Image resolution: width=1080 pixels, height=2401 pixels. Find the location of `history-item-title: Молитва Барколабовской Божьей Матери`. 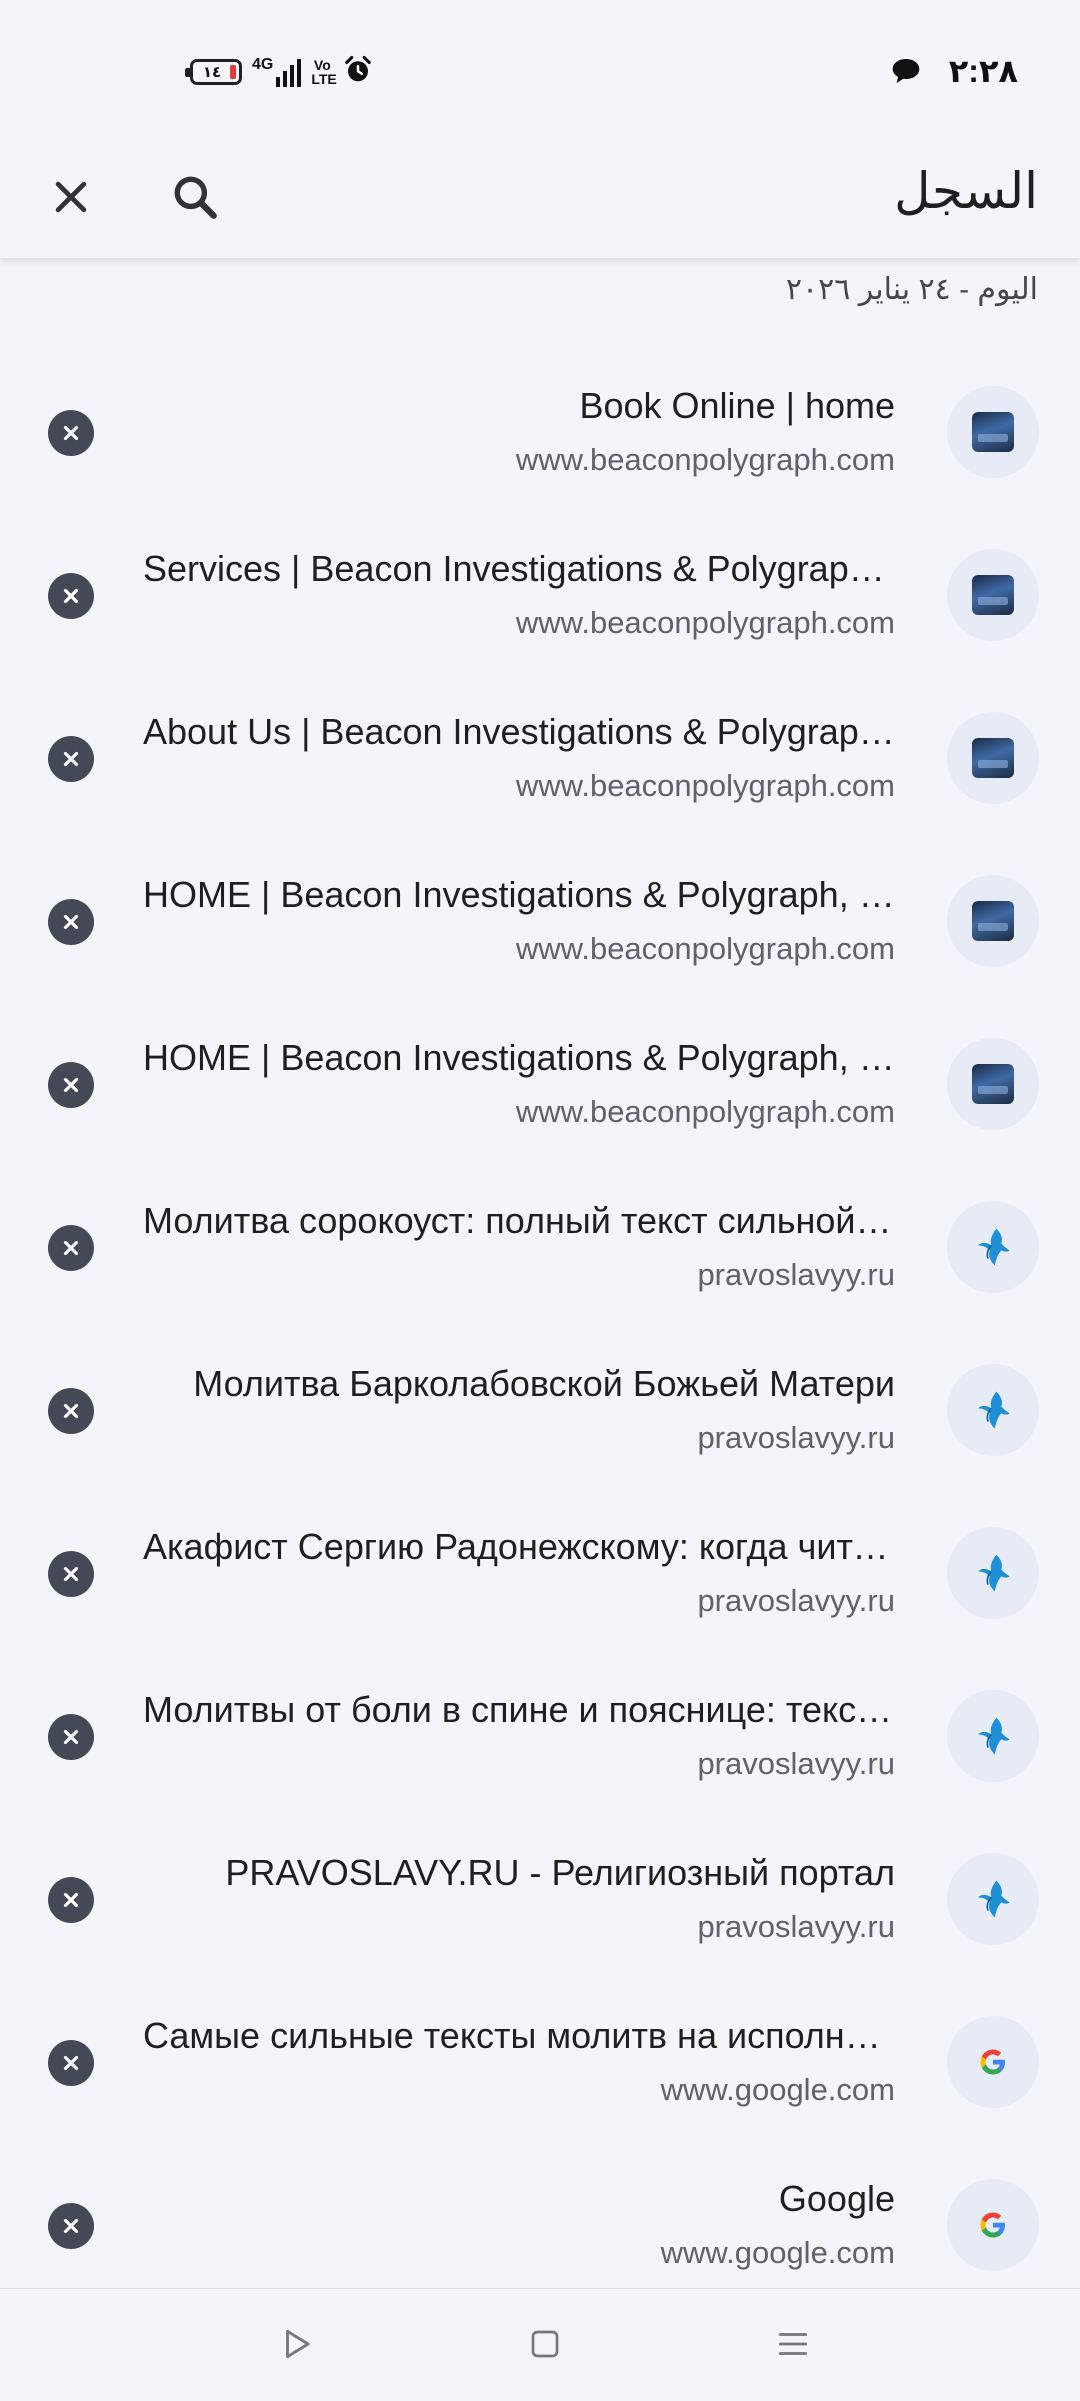

history-item-title: Молитва Барколабовской Божьей Матери is located at coordinates (544, 1383).